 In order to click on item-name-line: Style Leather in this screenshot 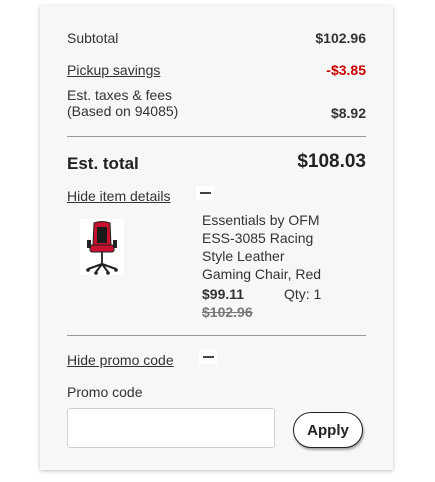, I will do `click(243, 256)`.